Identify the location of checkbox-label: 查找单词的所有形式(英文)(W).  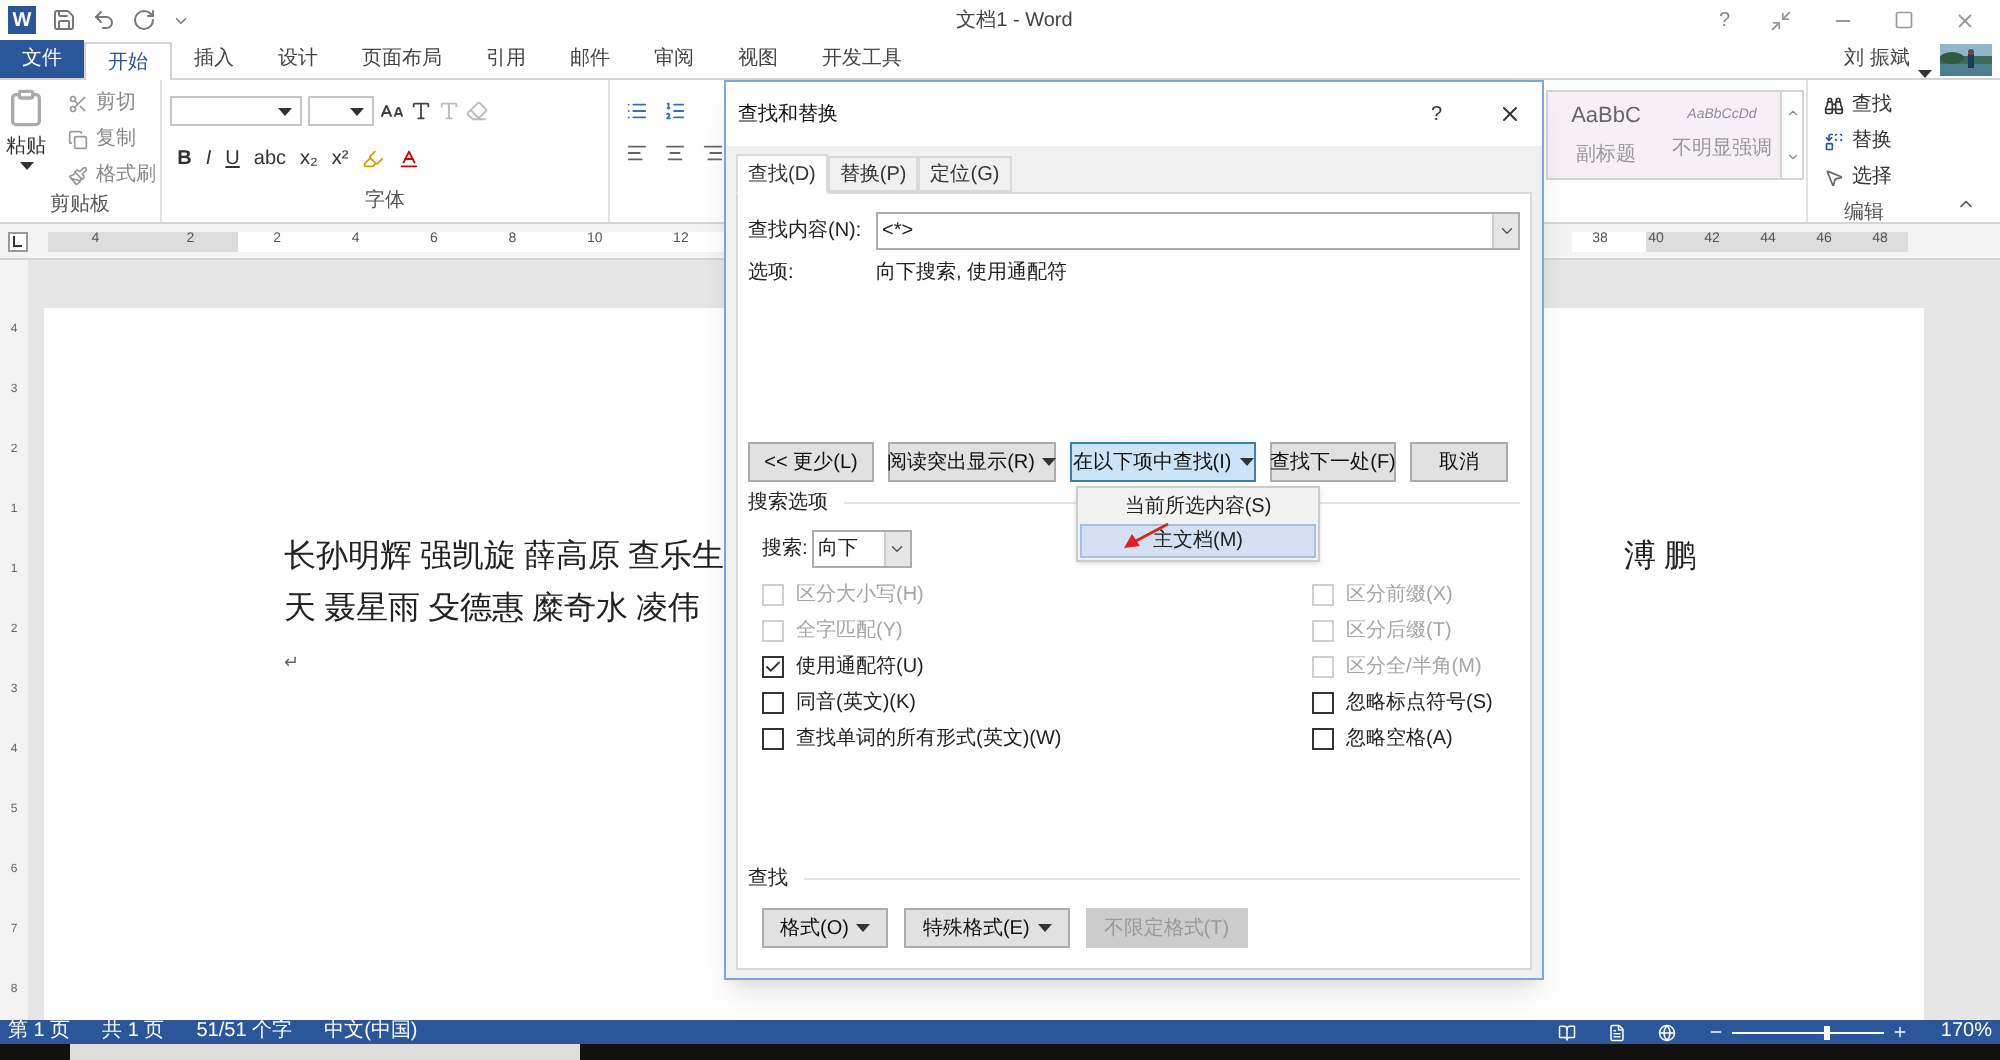
(929, 739).